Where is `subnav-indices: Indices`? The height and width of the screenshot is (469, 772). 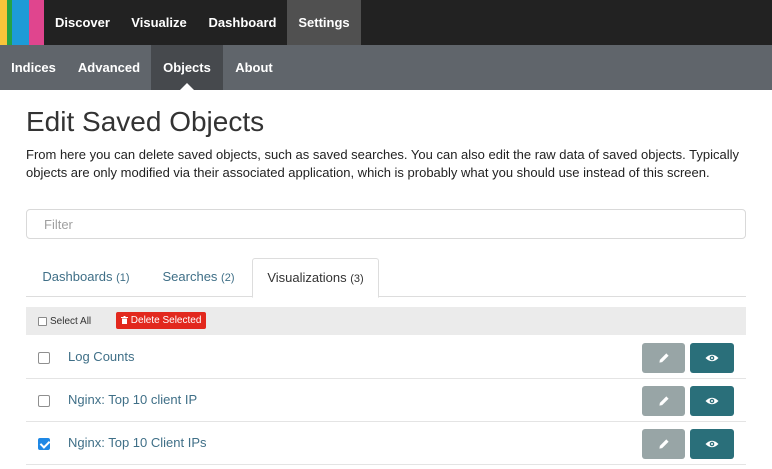
subnav-indices: Indices is located at coordinates (33, 67).